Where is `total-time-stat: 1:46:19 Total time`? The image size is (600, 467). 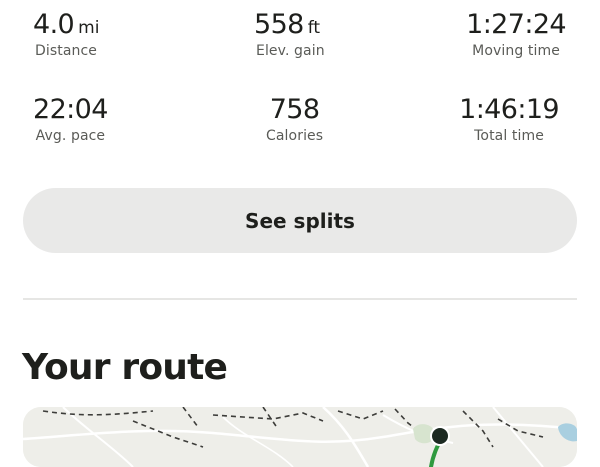
total-time-stat: 1:46:19 Total time is located at coordinates (509, 119).